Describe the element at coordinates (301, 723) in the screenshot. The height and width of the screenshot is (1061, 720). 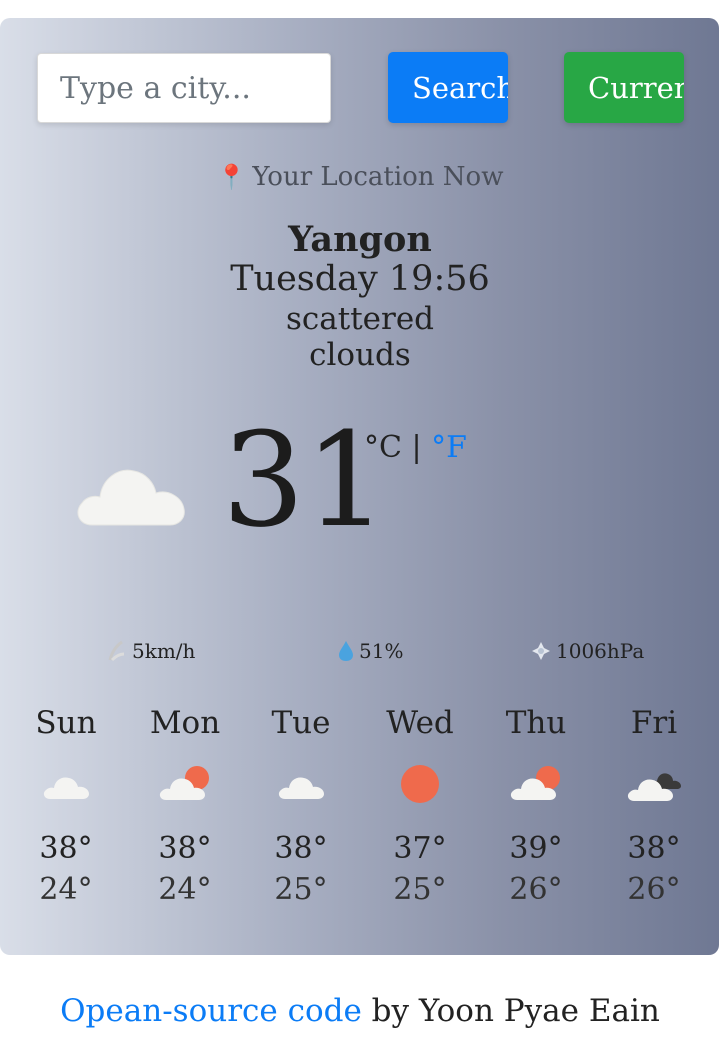
I see `forecast-day-name: Tue` at that location.